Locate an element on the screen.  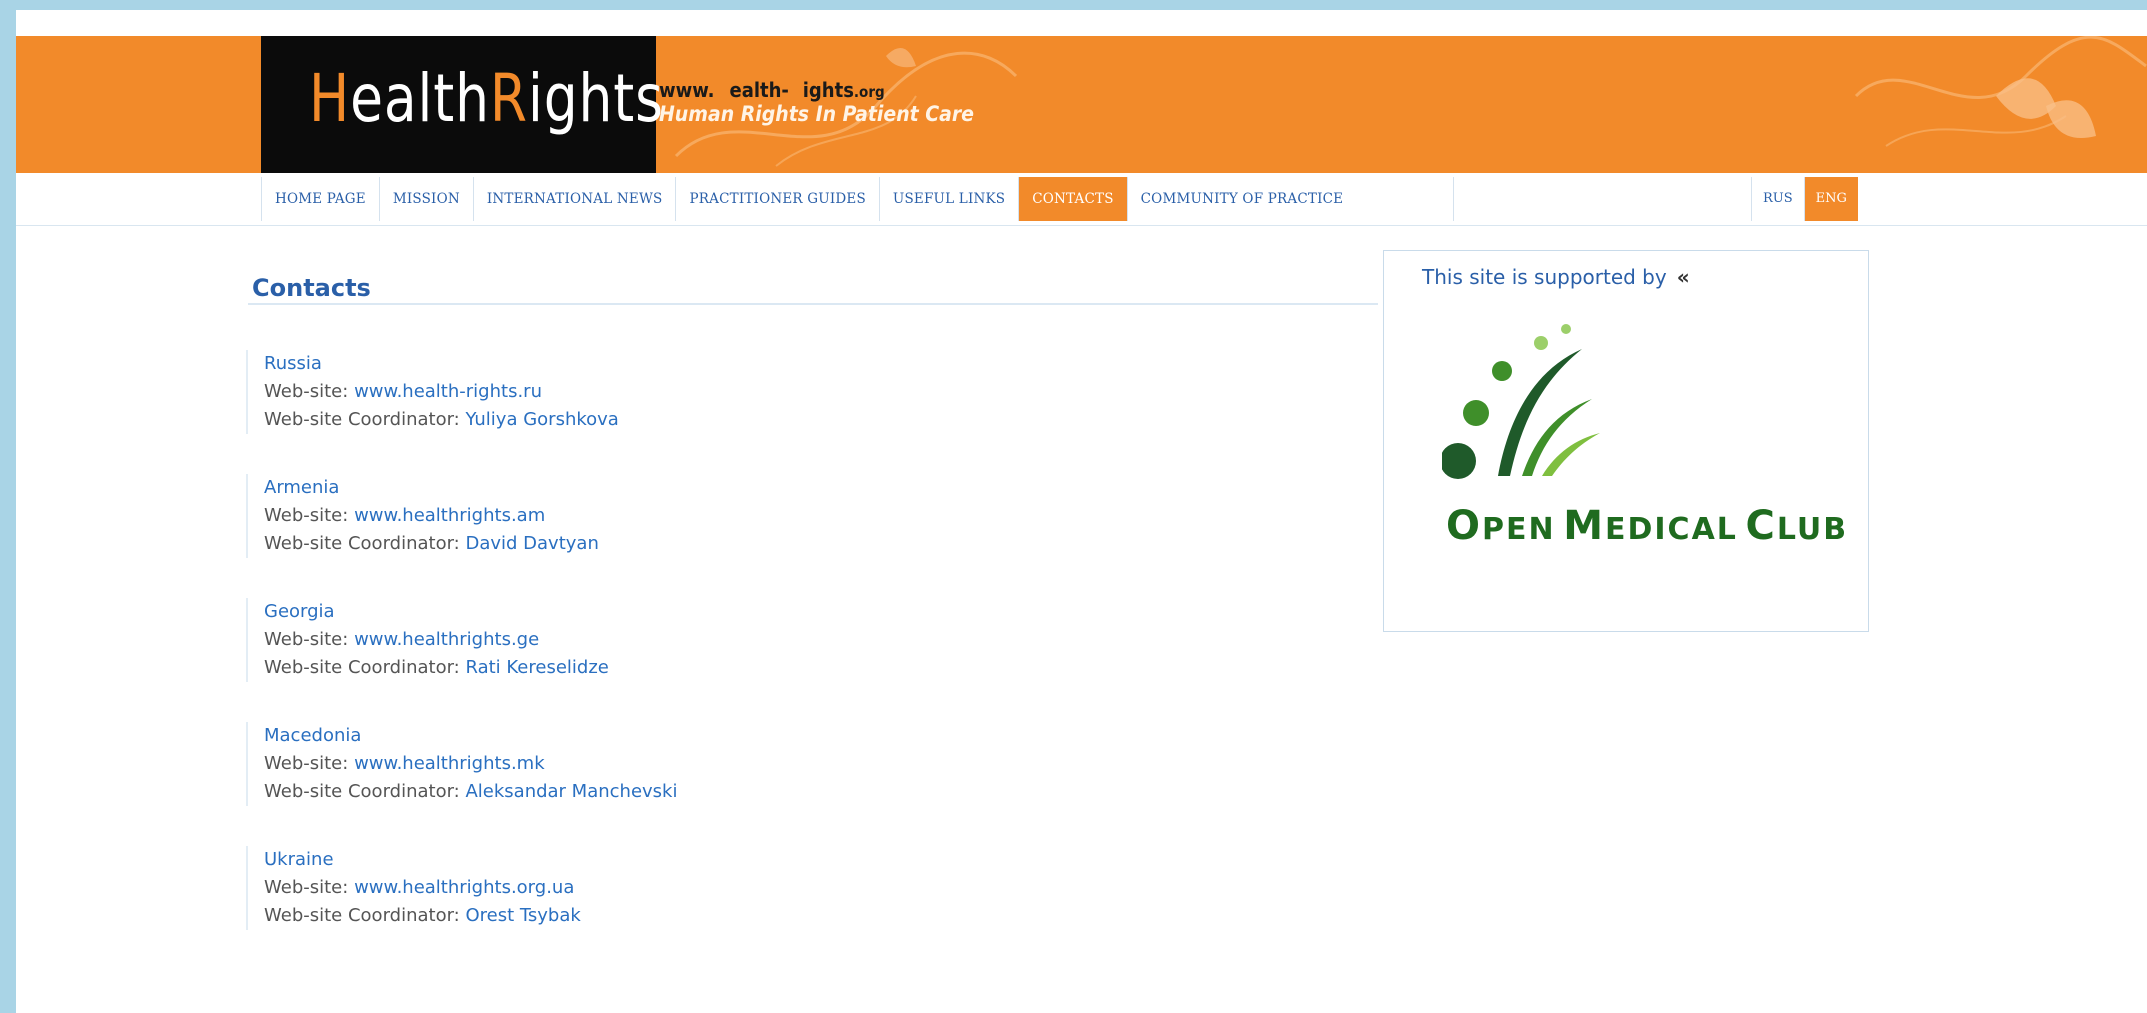
coordinator-link: David Davtyan is located at coordinates (531, 543).